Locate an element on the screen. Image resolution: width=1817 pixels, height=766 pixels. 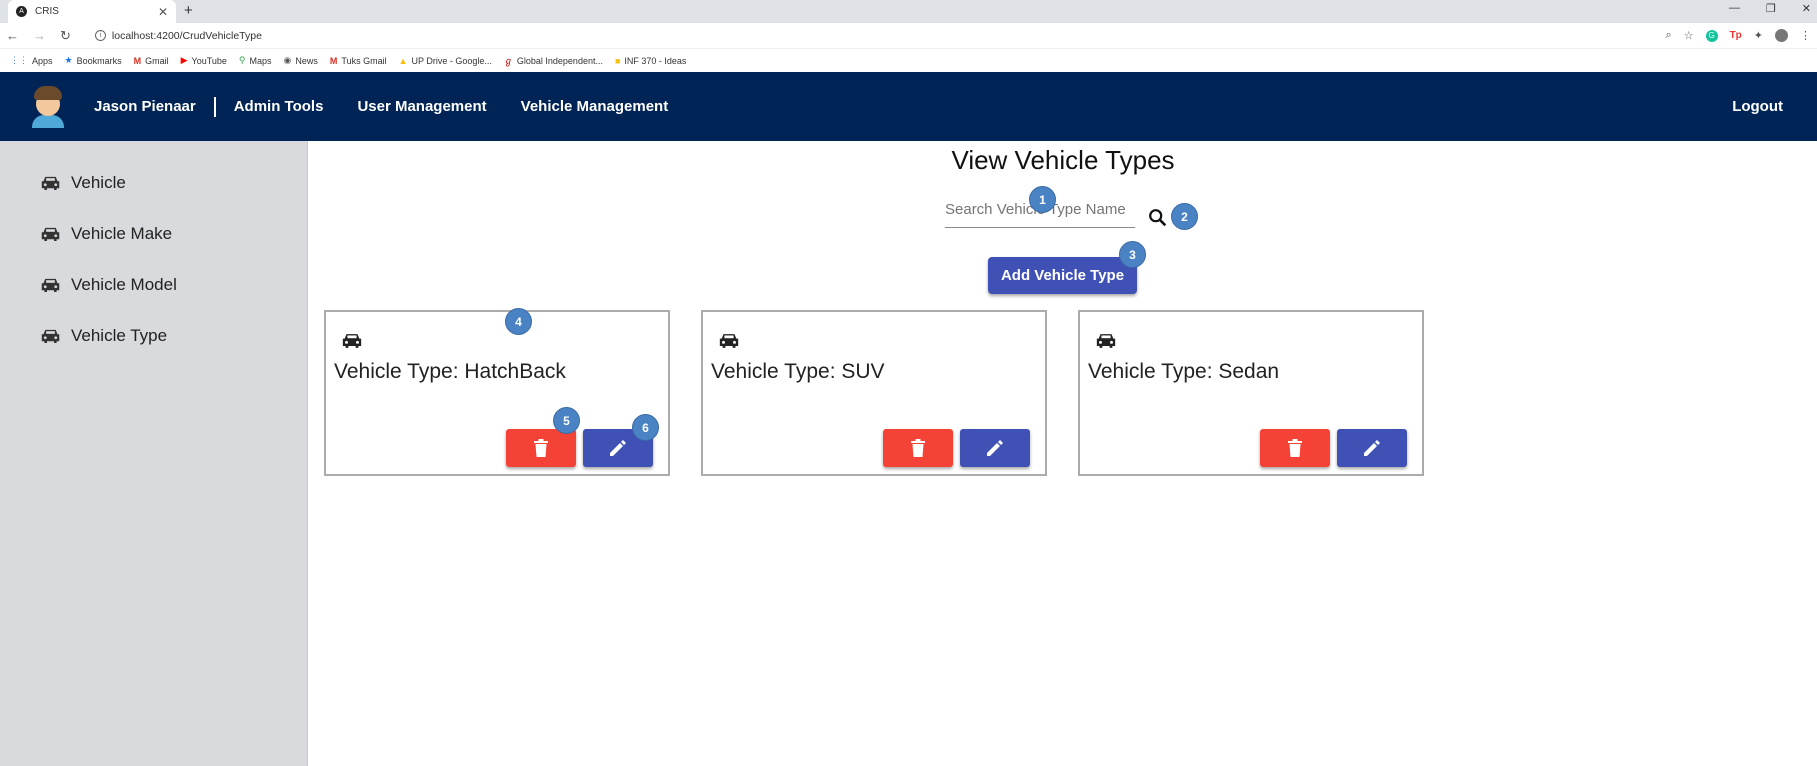
page-title: View Vehicle Types is located at coordinates (1063, 160).